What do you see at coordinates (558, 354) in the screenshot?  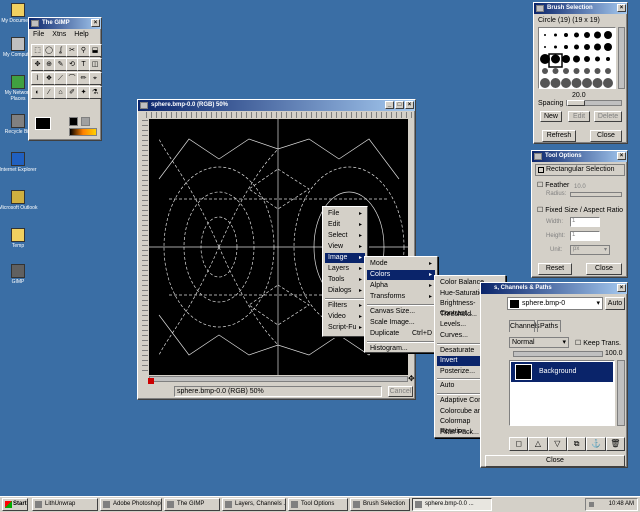 I see `opacity-slider` at bounding box center [558, 354].